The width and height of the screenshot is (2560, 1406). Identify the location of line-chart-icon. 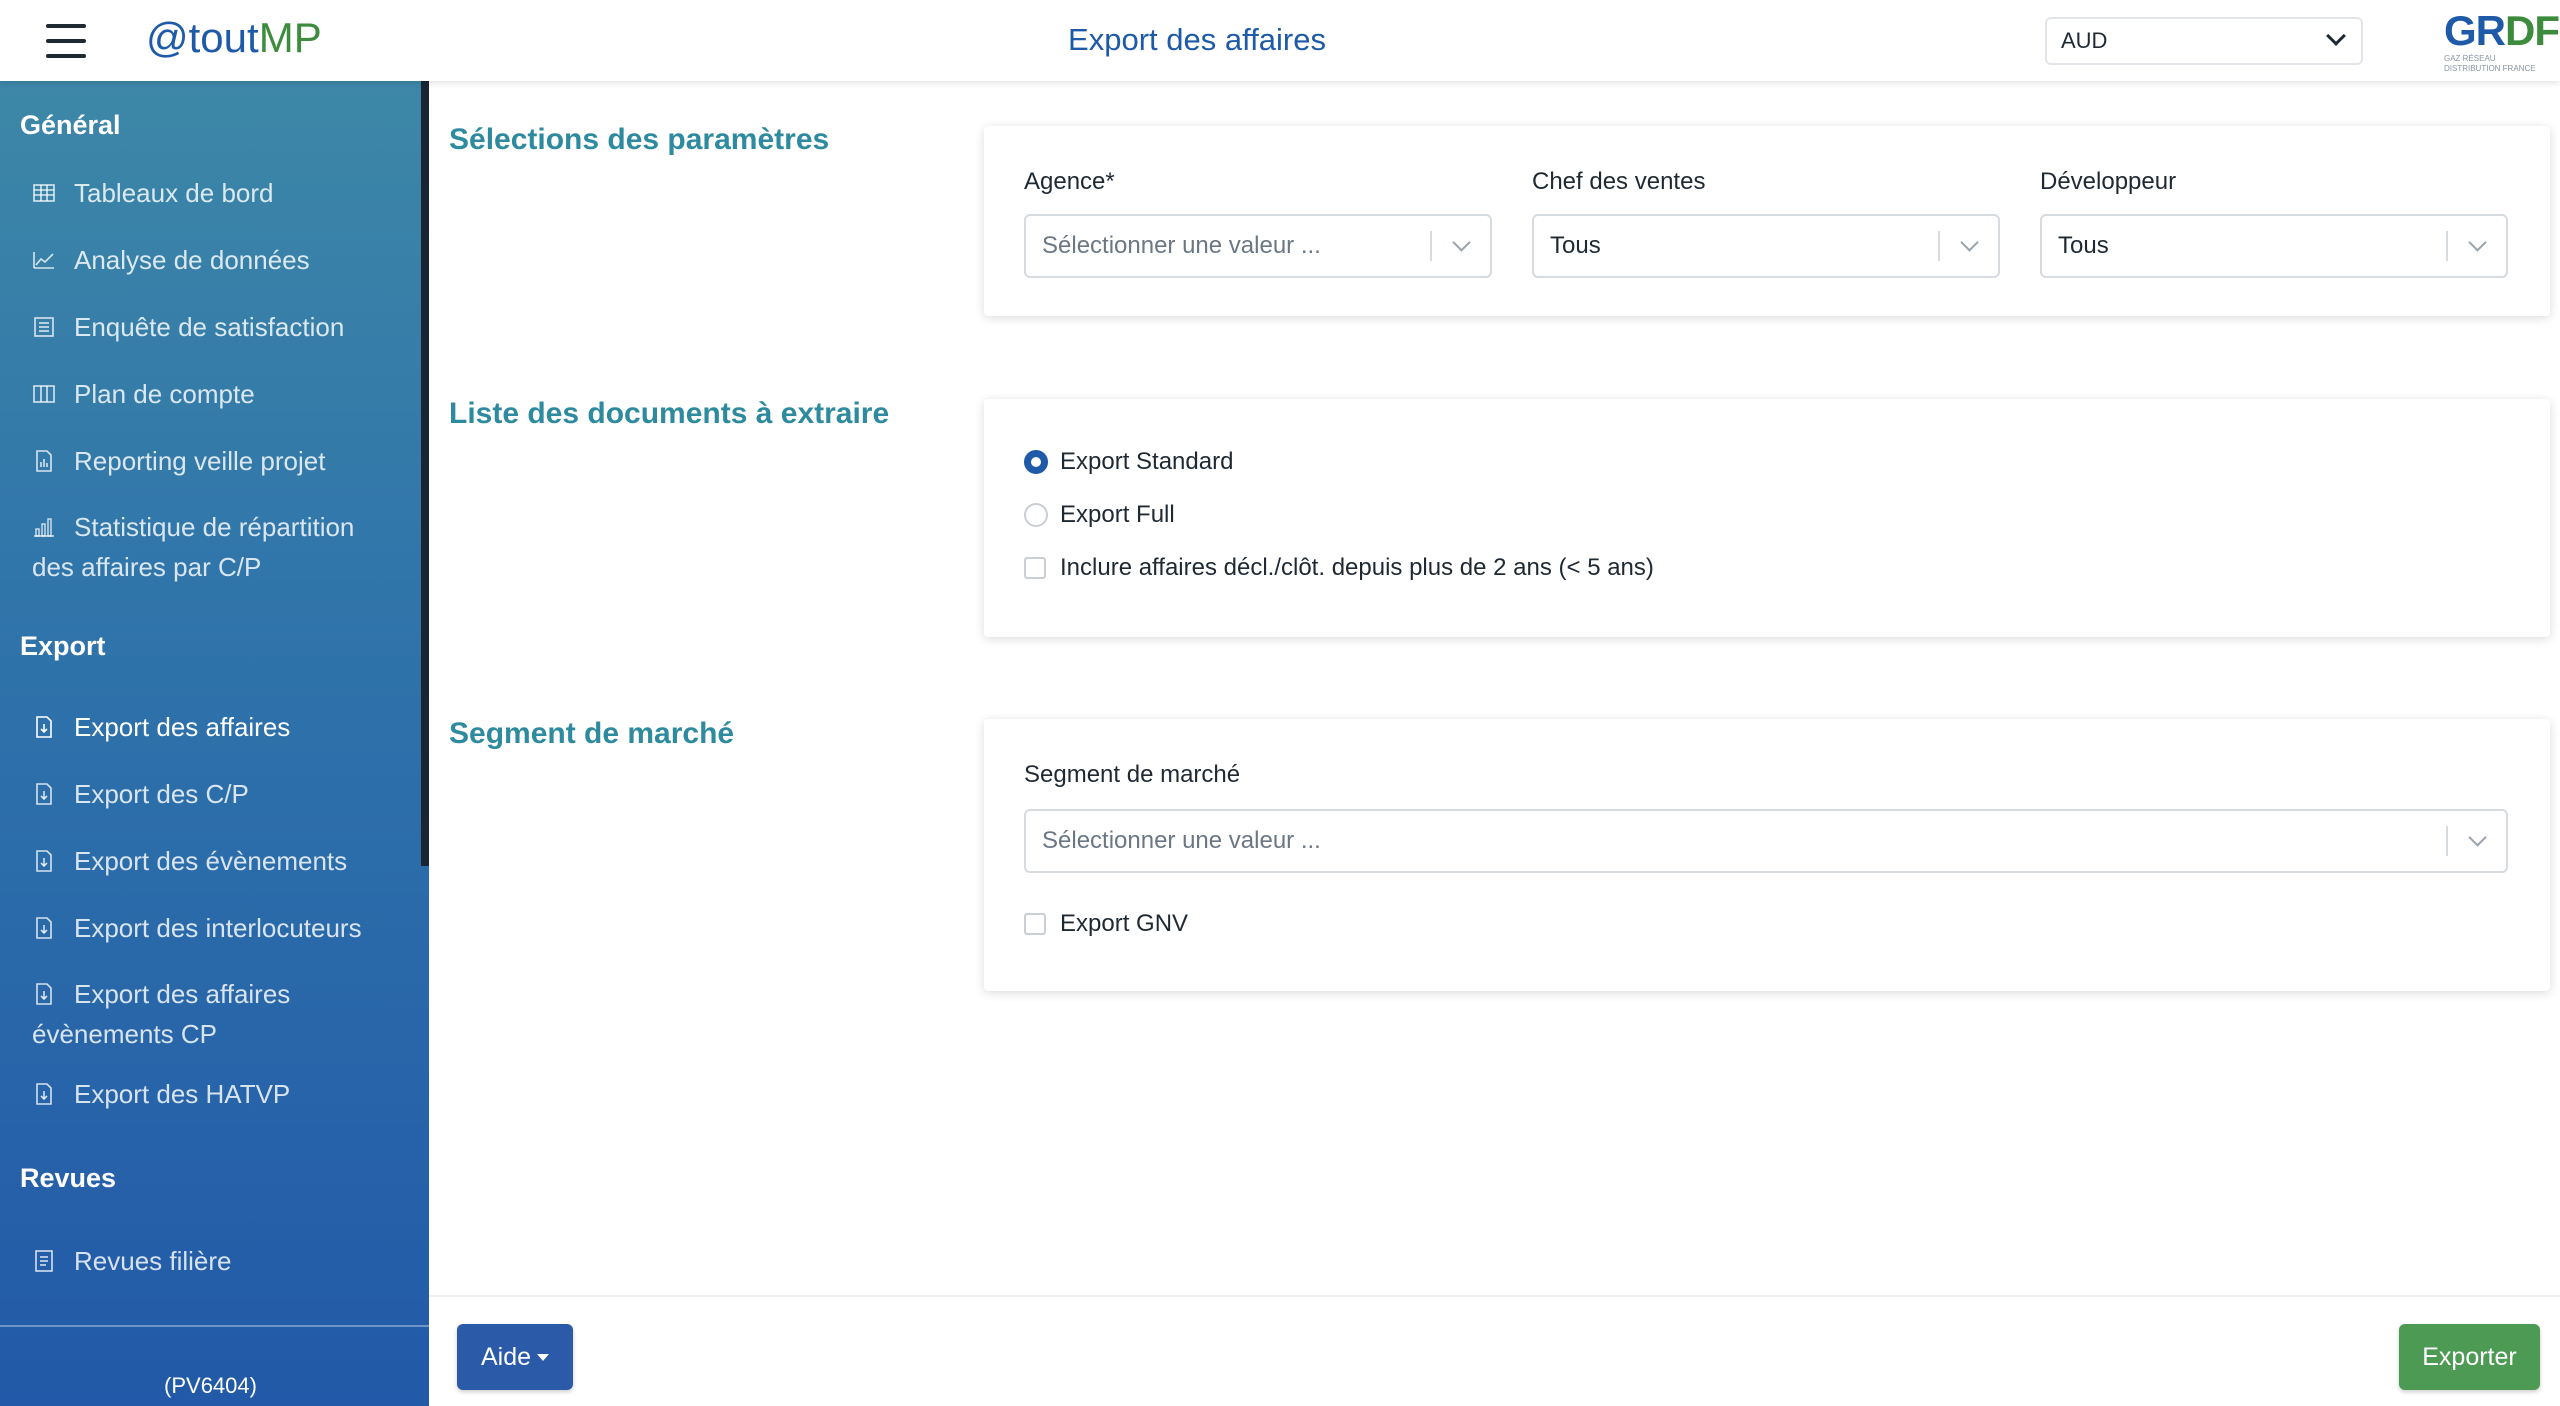
(44, 256).